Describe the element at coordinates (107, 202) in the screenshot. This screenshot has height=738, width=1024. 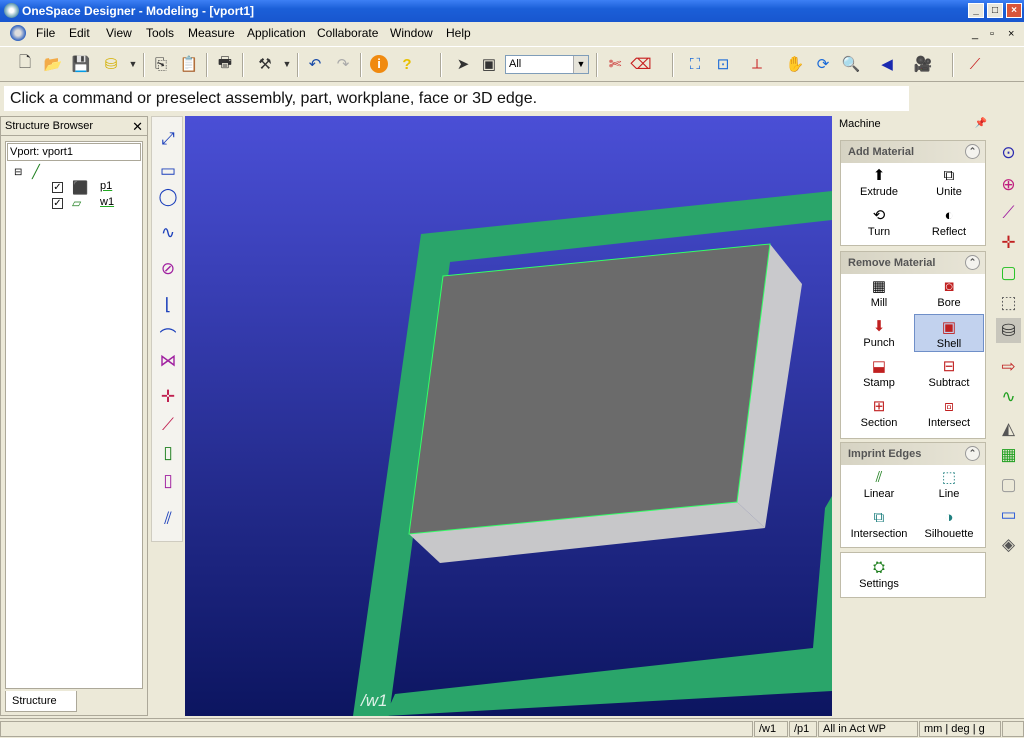
I see `tree-item-w1: w1` at that location.